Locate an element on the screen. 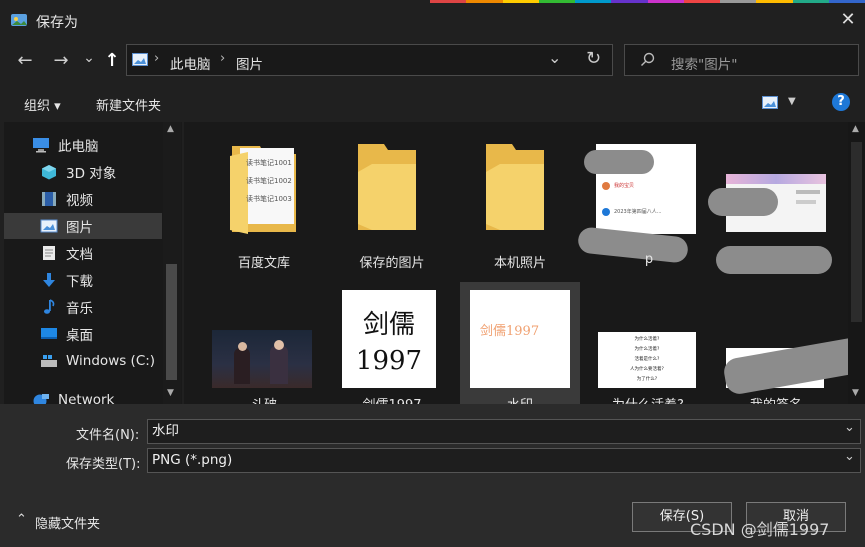 This screenshot has height=547, width=865. sidebar-item-documents: 文档 is located at coordinates (111, 253).